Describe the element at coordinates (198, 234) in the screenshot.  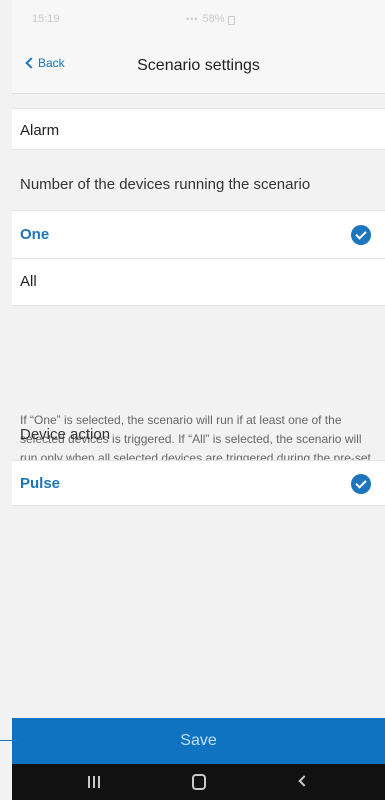
I see `device-option-one: One` at that location.